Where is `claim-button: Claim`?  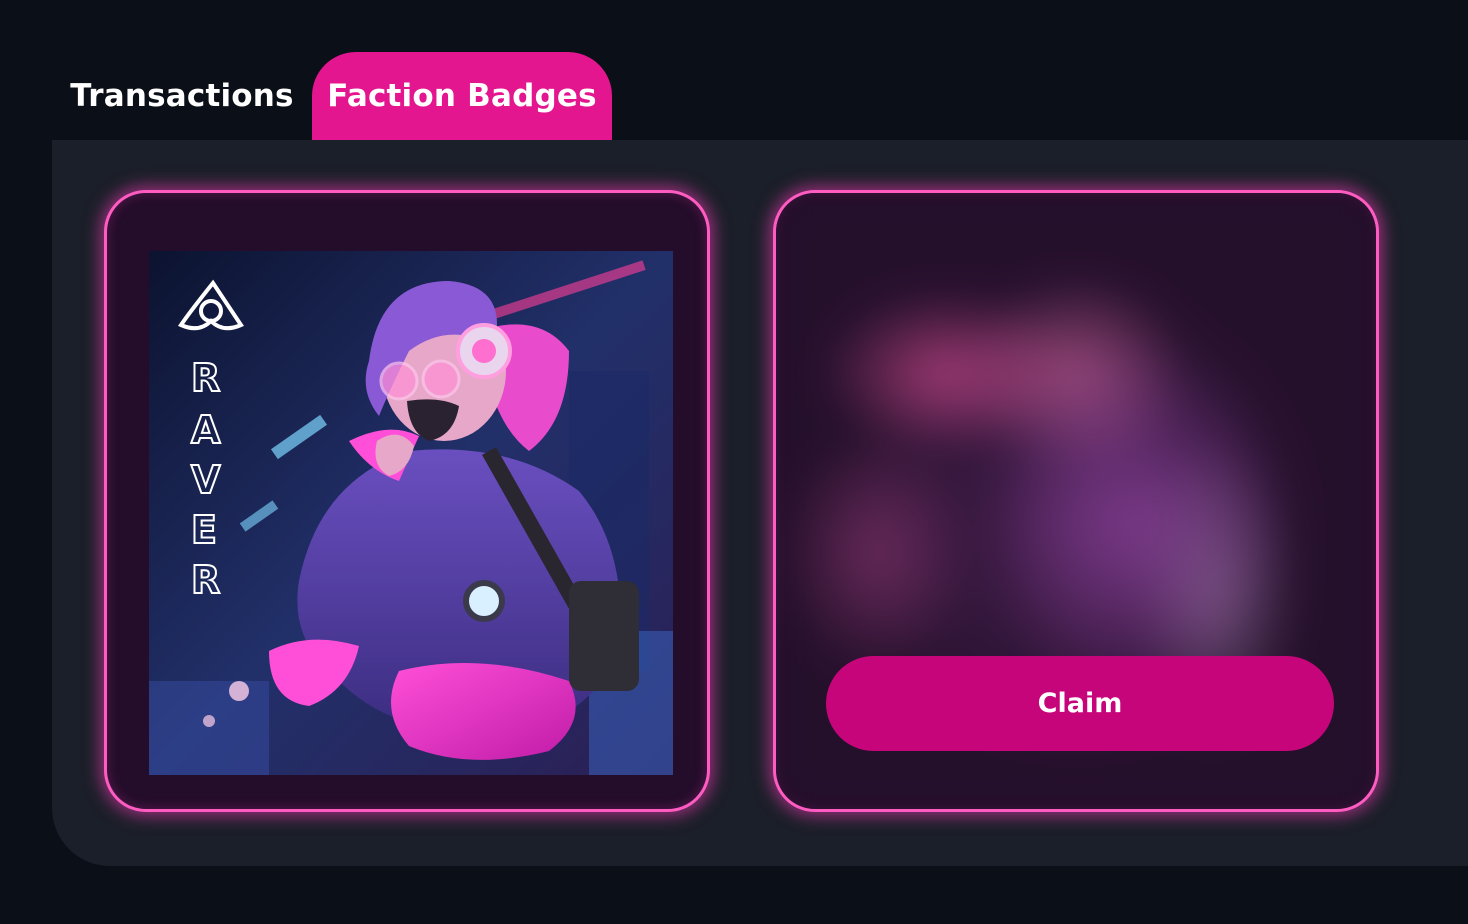 claim-button: Claim is located at coordinates (1080, 703).